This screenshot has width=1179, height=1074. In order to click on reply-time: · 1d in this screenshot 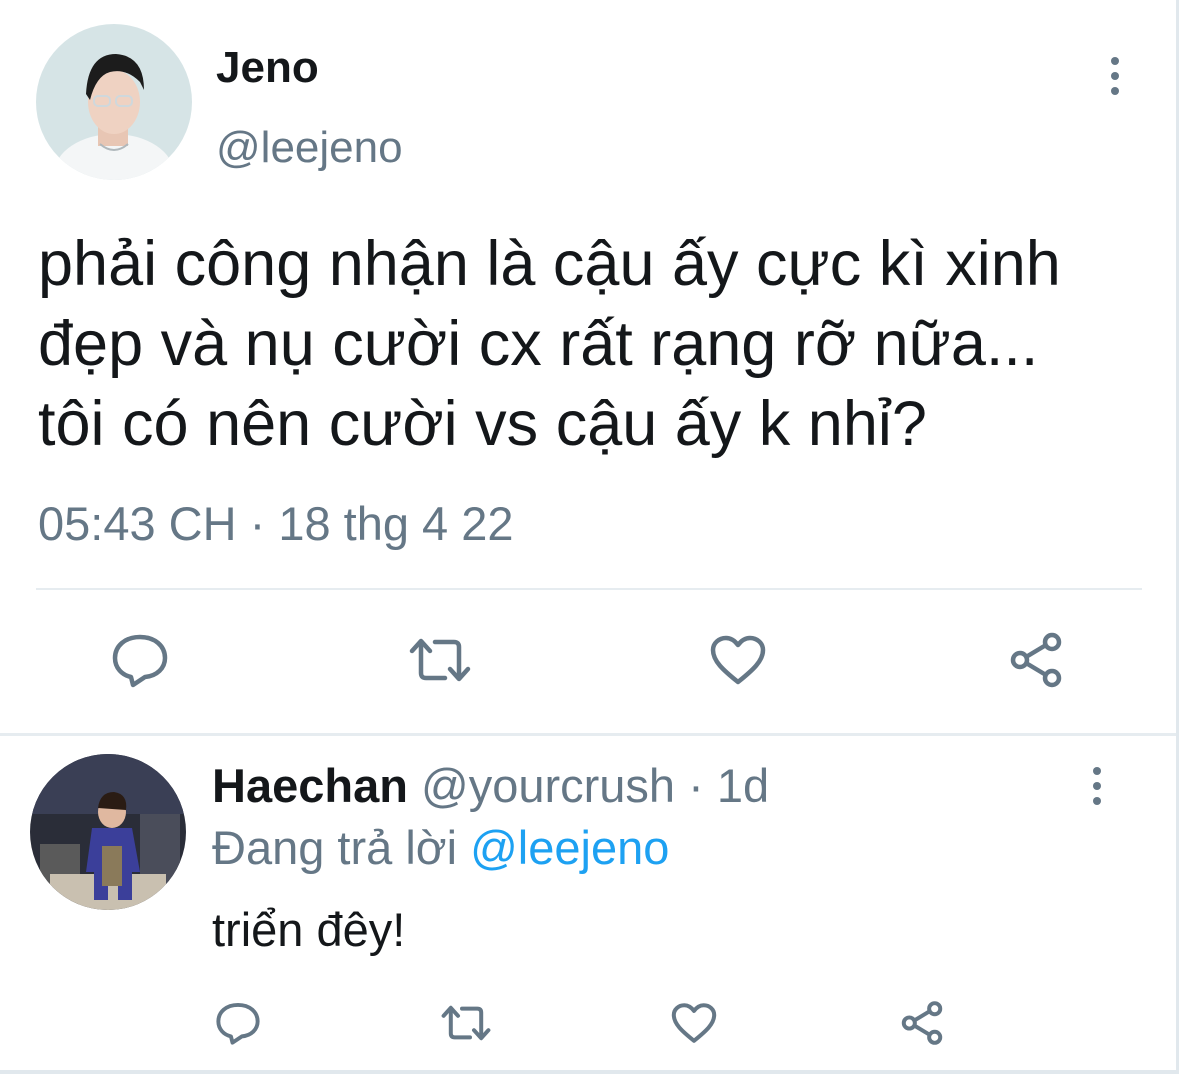, I will do `click(728, 785)`.